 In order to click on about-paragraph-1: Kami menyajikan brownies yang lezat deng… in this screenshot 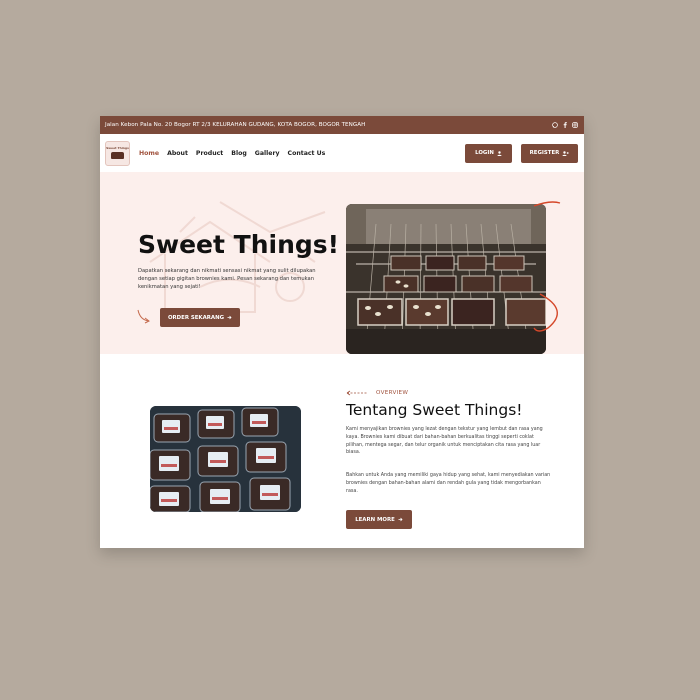, I will do `click(444, 441)`.